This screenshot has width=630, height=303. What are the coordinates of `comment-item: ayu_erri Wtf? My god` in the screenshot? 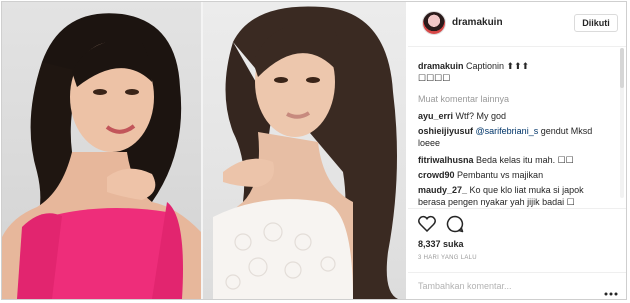 It's located at (462, 116).